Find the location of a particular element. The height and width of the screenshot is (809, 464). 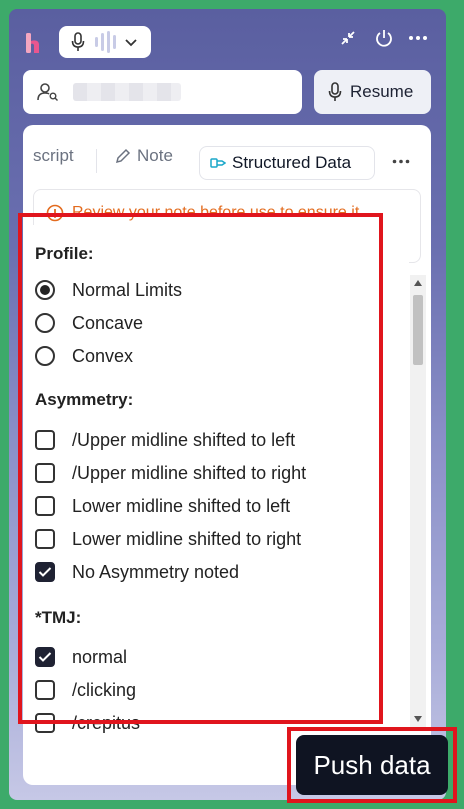

resume-button: Resume is located at coordinates (372, 92).